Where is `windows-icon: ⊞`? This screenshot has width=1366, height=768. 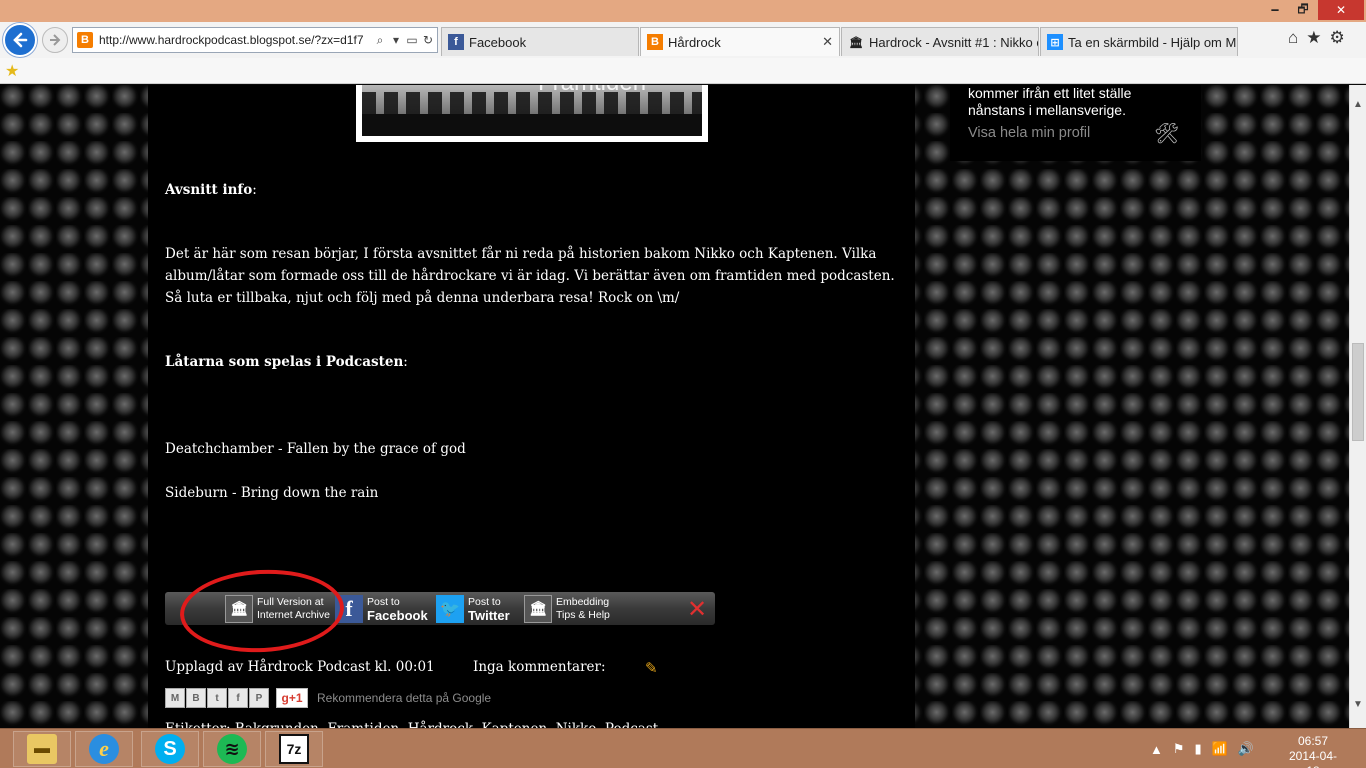
windows-icon: ⊞ is located at coordinates (1055, 42).